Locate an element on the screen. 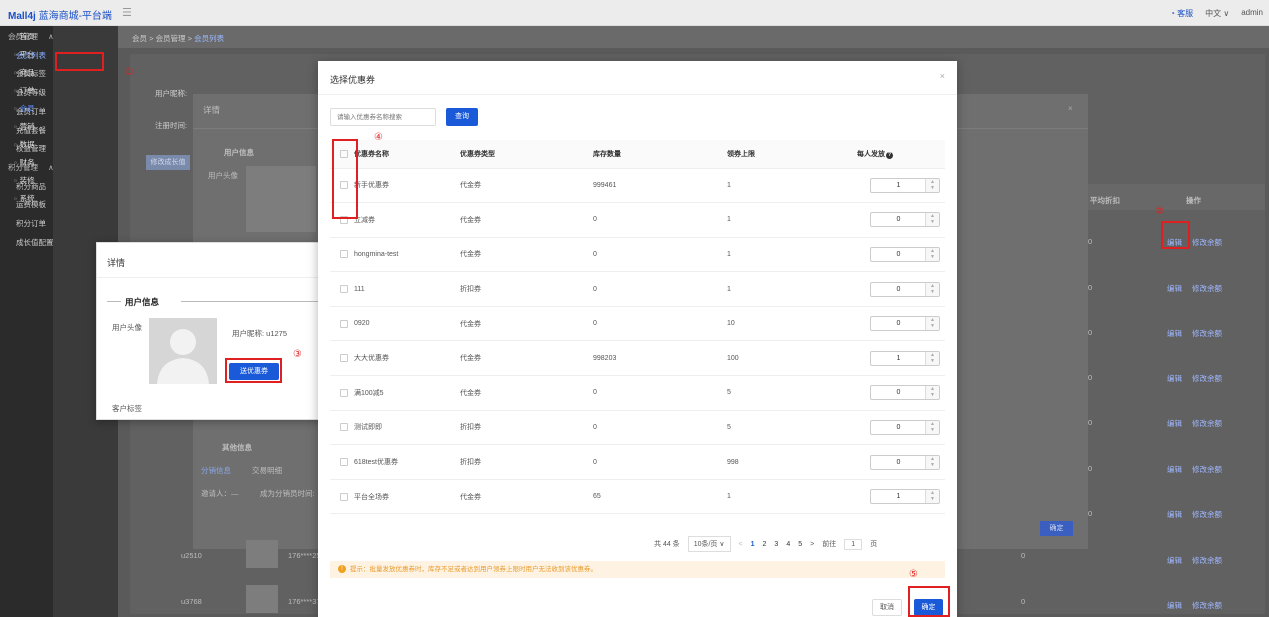 This screenshot has width=1269, height=617. service-link: ◔ 客服 is located at coordinates (1181, 13).